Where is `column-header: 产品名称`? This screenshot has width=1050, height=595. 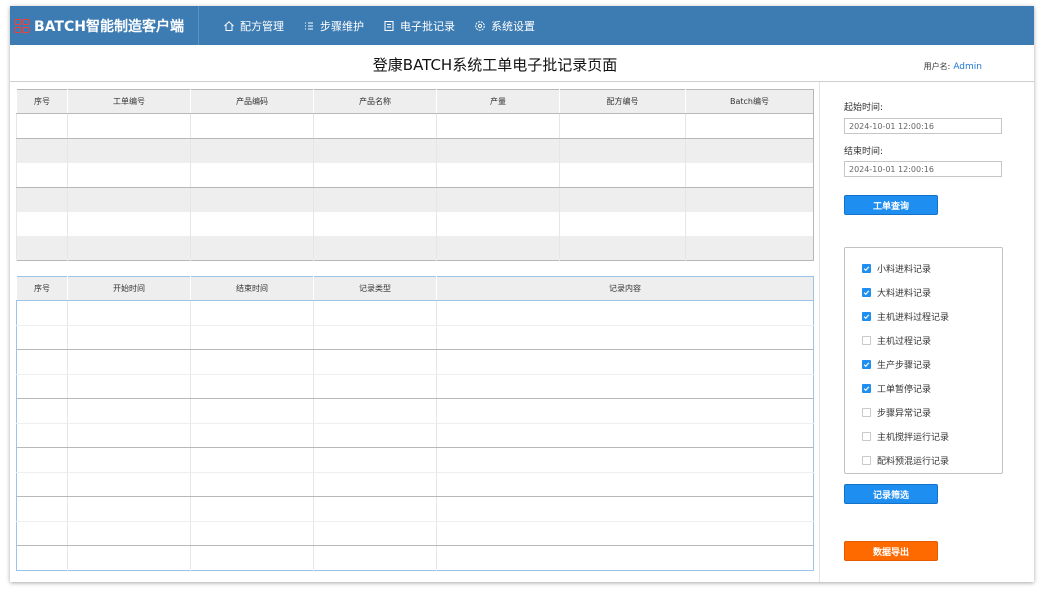 column-header: 产品名称 is located at coordinates (375, 101).